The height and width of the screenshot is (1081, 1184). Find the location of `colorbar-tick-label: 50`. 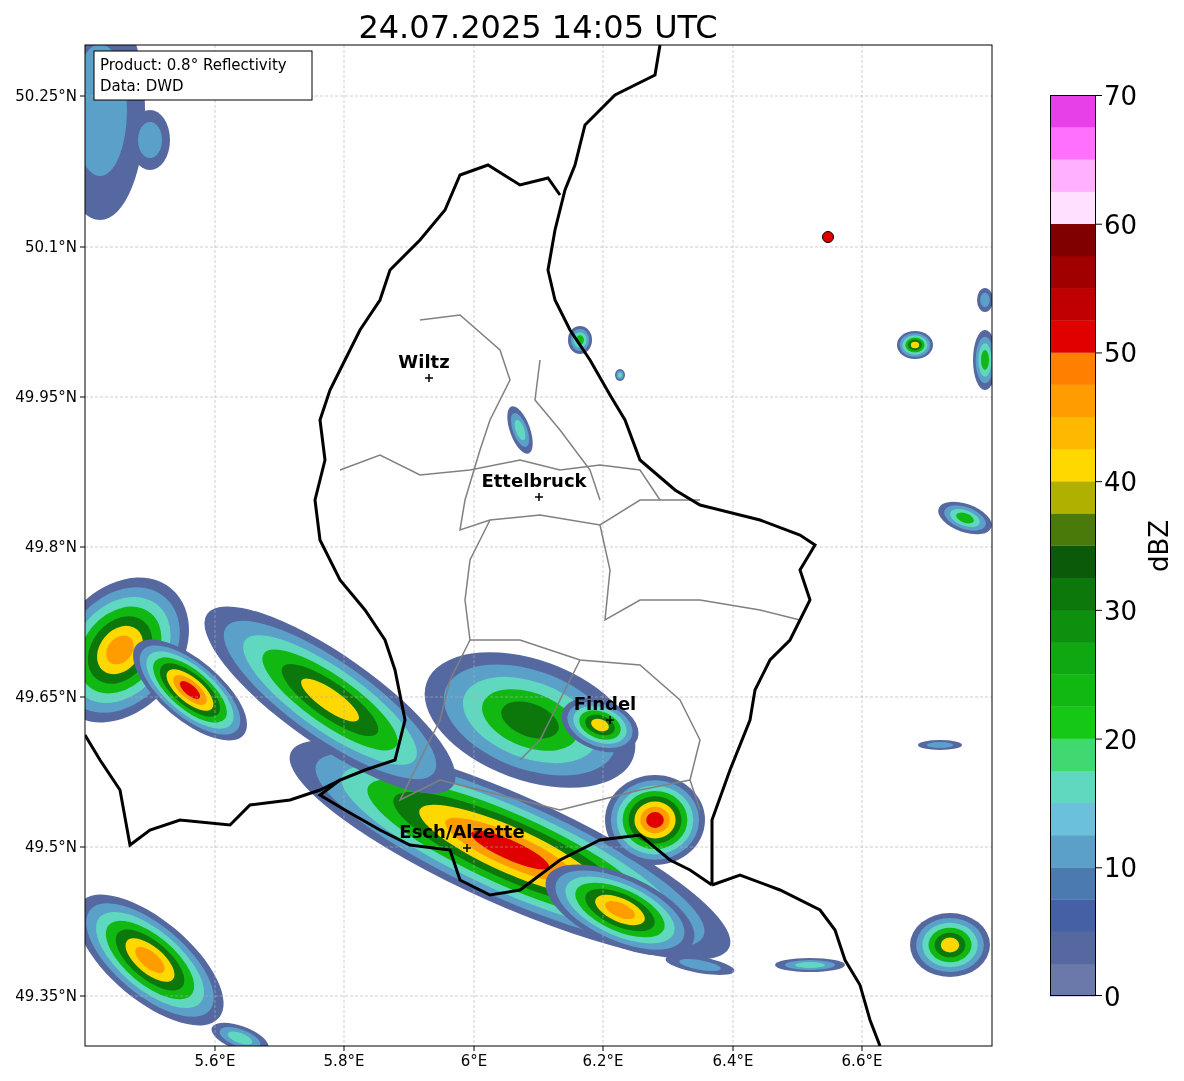

colorbar-tick-label: 50 is located at coordinates (1121, 353).